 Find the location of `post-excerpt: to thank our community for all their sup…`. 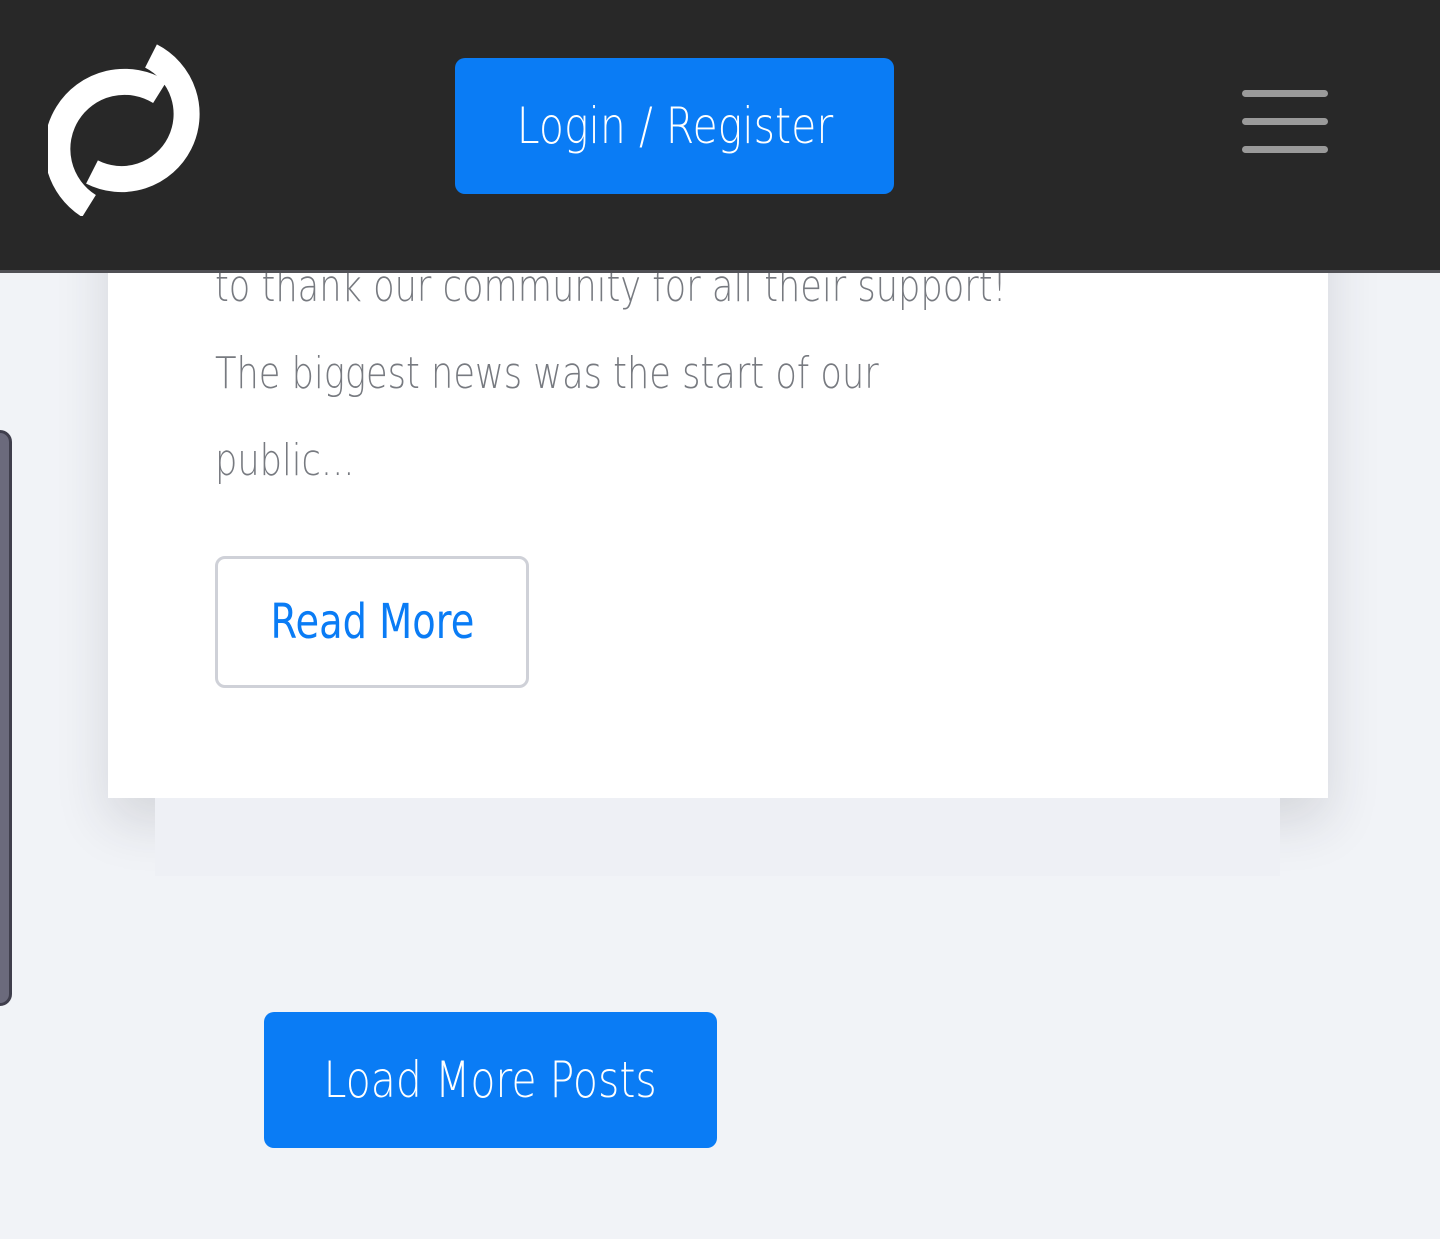

post-excerpt: to thank our community for all their sup… is located at coordinates (639, 373).